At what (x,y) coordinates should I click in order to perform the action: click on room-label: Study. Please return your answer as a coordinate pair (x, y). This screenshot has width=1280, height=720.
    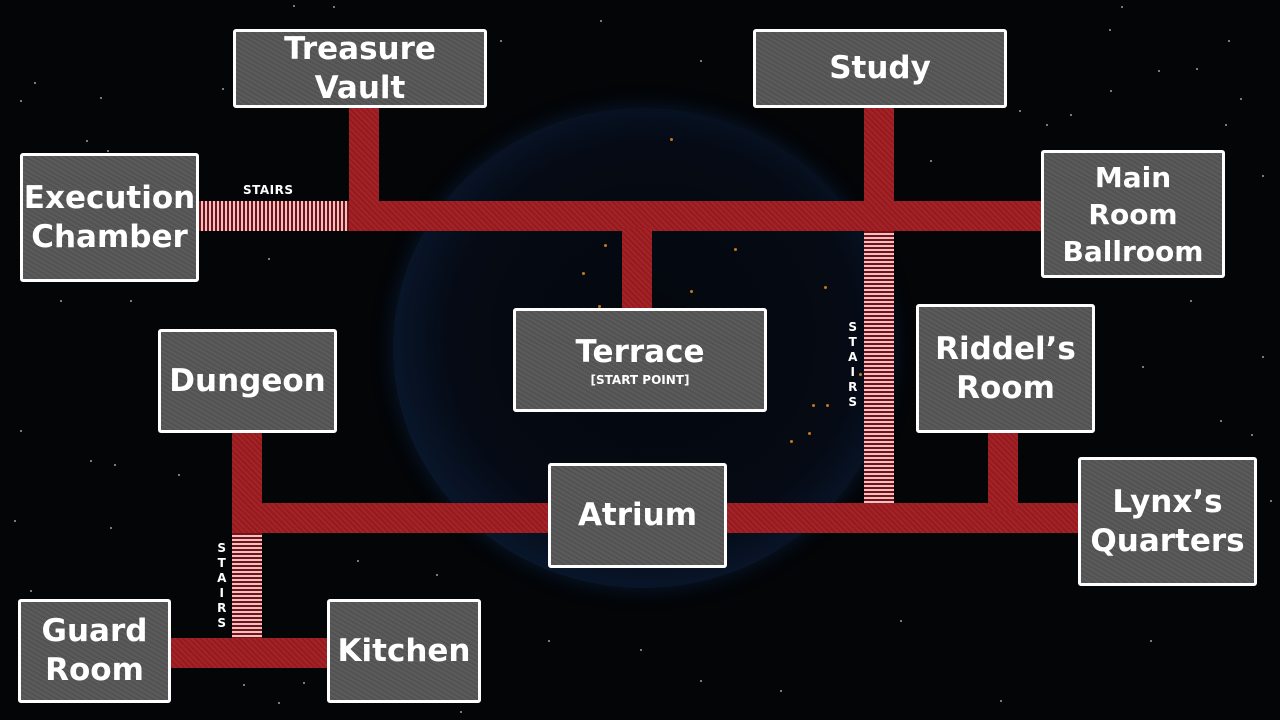
    Looking at the image, I should click on (880, 68).